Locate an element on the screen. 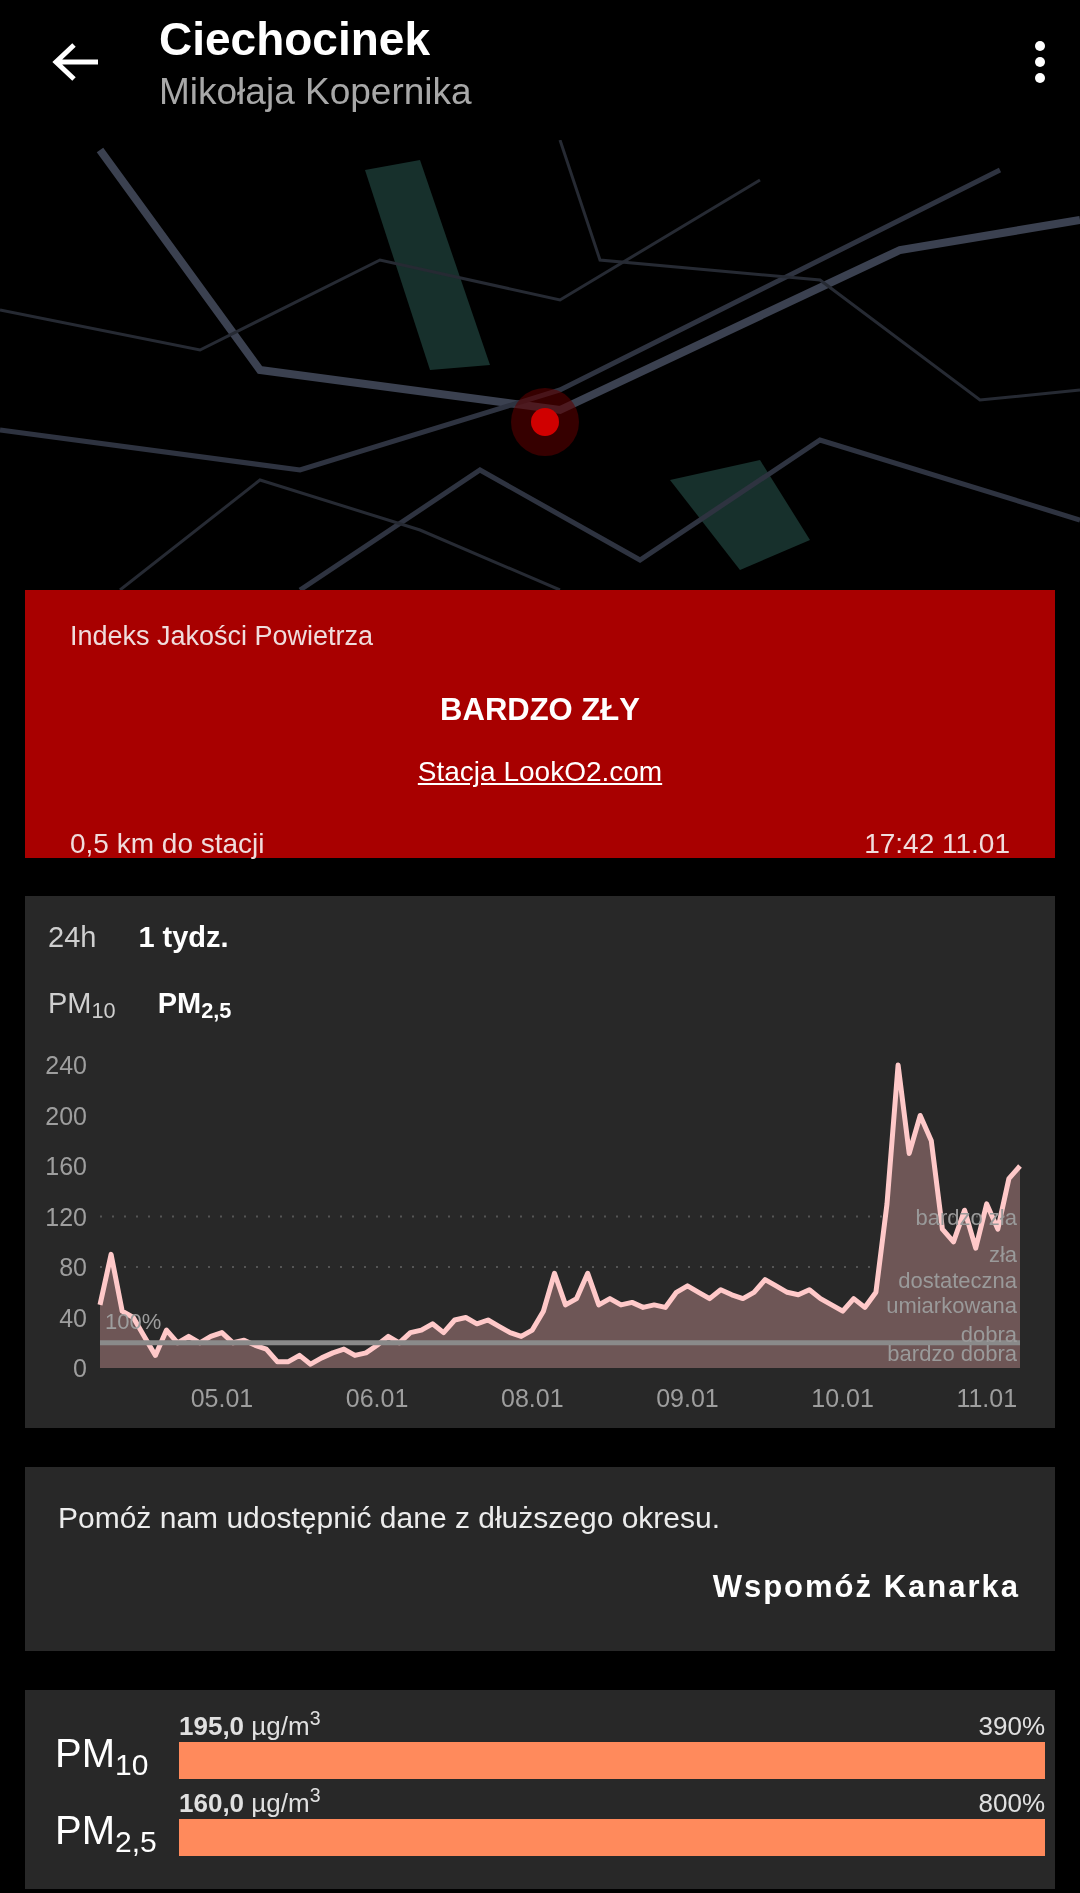  support-message: Pomóż nam udostępnić dane z dłuższego okresu. is located at coordinates (390, 1518).